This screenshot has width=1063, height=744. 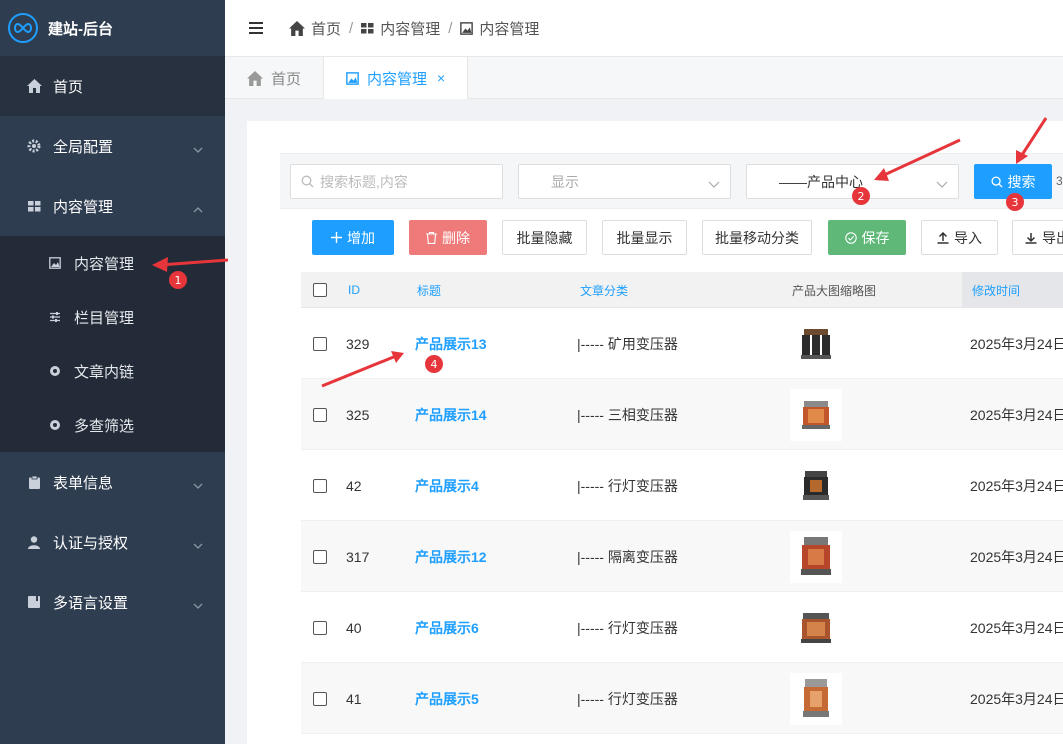 I want to click on breadcrumb-label: 内容管理, so click(x=509, y=29).